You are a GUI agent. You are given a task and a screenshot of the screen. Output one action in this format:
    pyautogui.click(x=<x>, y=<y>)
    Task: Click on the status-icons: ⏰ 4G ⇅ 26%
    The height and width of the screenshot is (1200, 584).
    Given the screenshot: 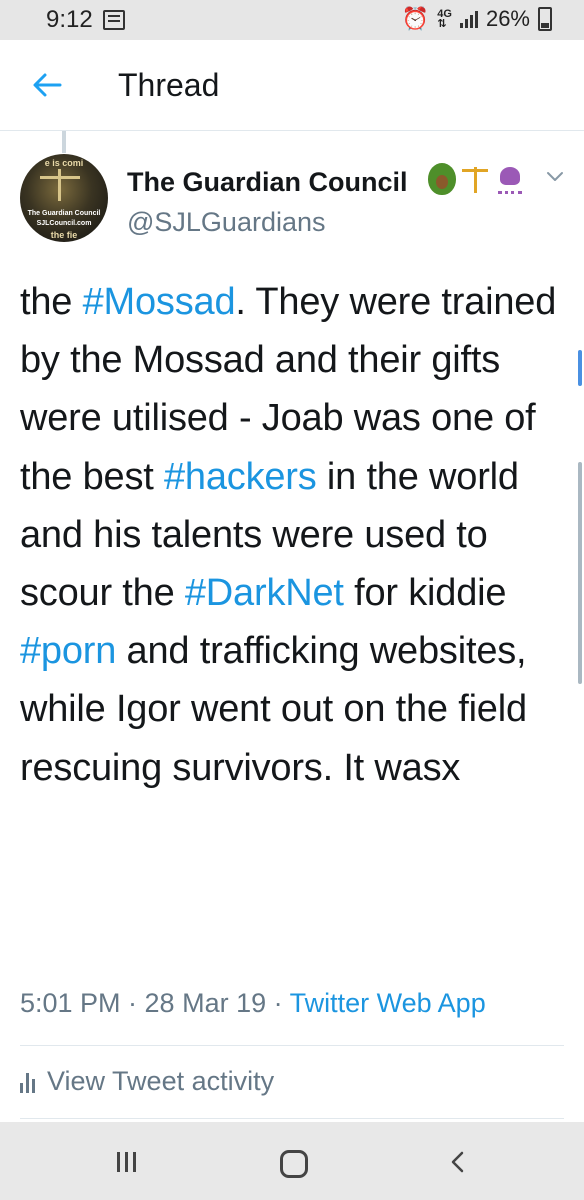 What is the action you would take?
    pyautogui.click(x=477, y=19)
    